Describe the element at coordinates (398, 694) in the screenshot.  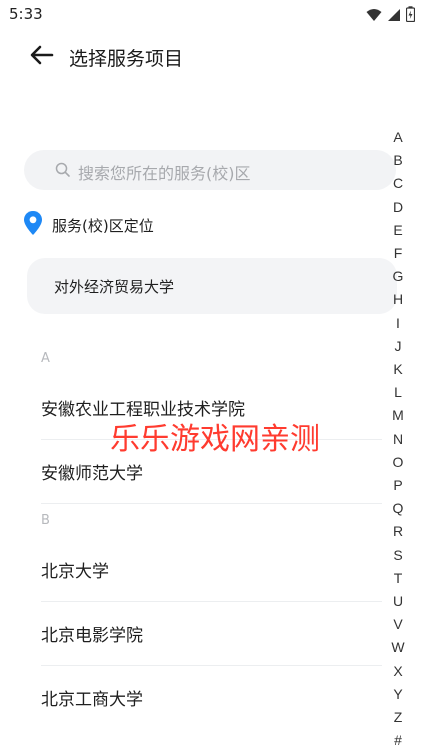
I see `index-letter: Y` at that location.